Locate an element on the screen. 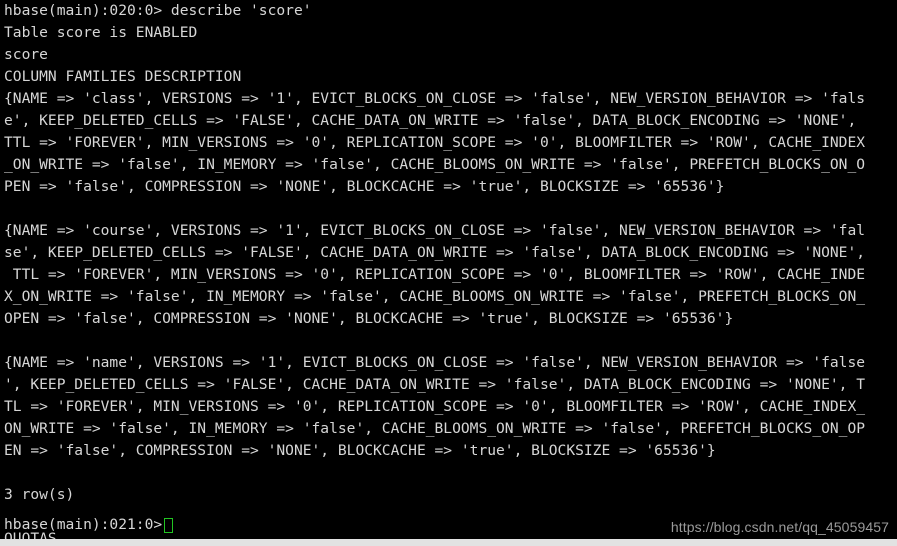 This screenshot has height=546, width=897. terminal-line: COLUMN FAMILIES DESCRIPTION is located at coordinates (123, 76).